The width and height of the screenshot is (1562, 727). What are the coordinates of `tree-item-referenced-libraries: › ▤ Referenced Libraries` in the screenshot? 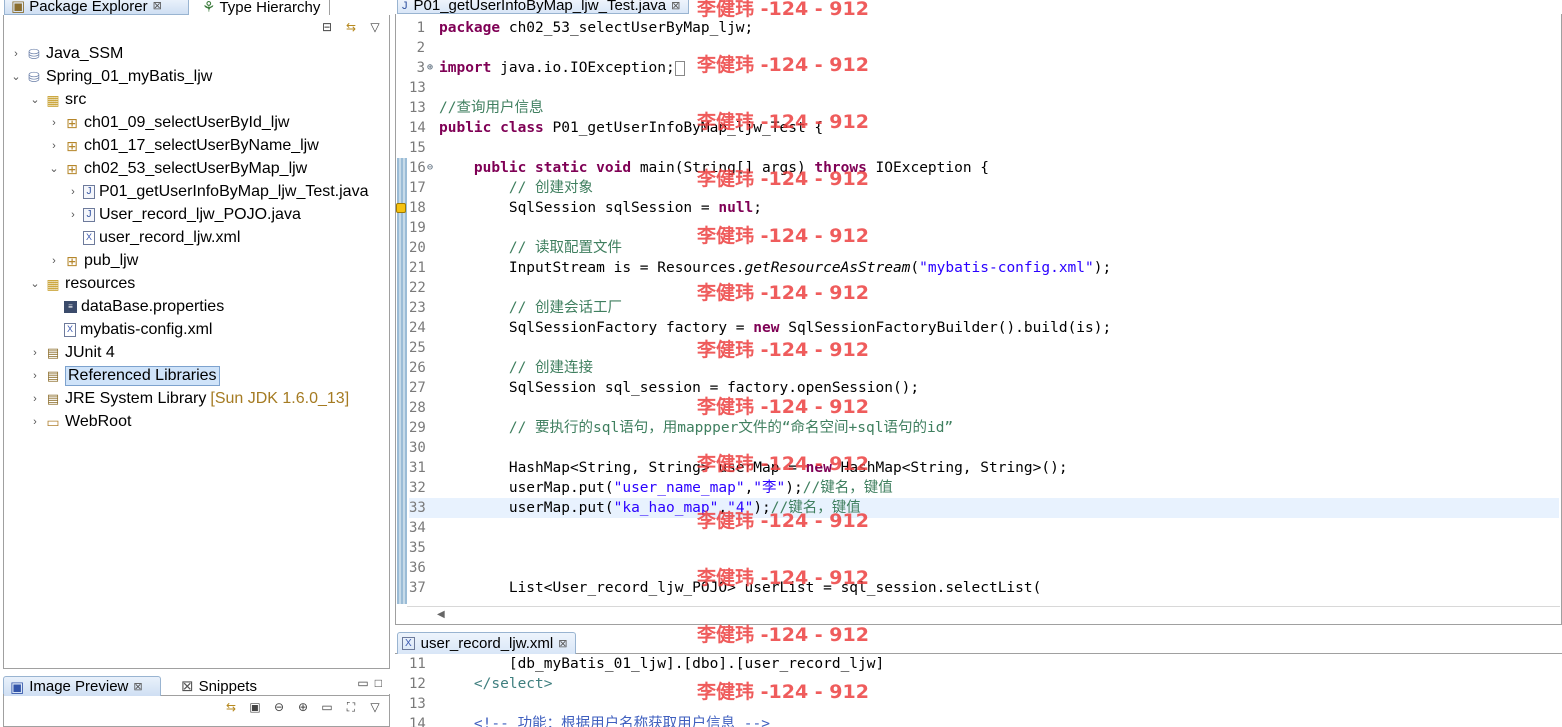 It's located at (195, 375).